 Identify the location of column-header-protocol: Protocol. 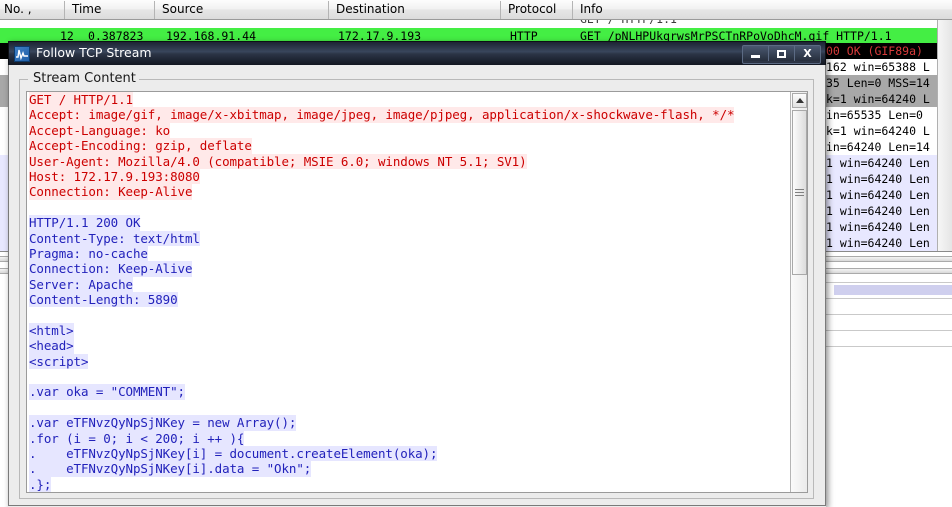
(532, 9).